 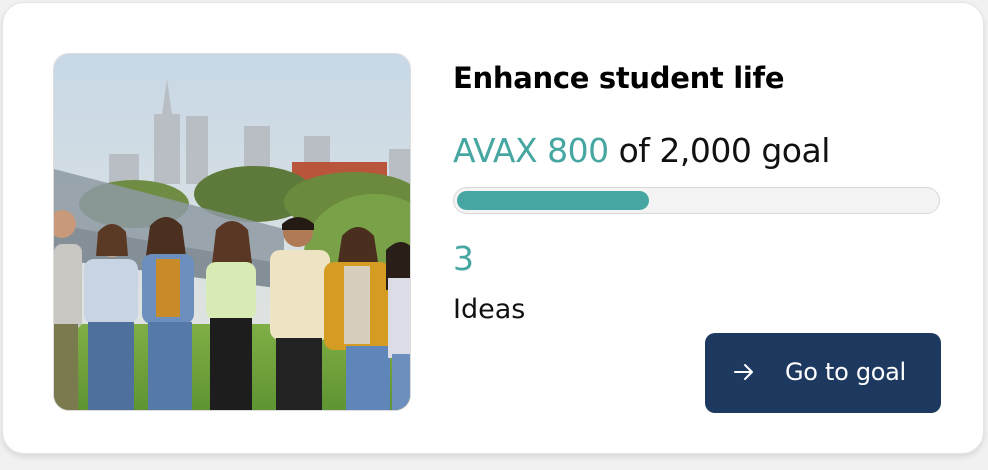 I want to click on goal-amount: AVAX 800 of 2,000 goal, so click(x=641, y=150).